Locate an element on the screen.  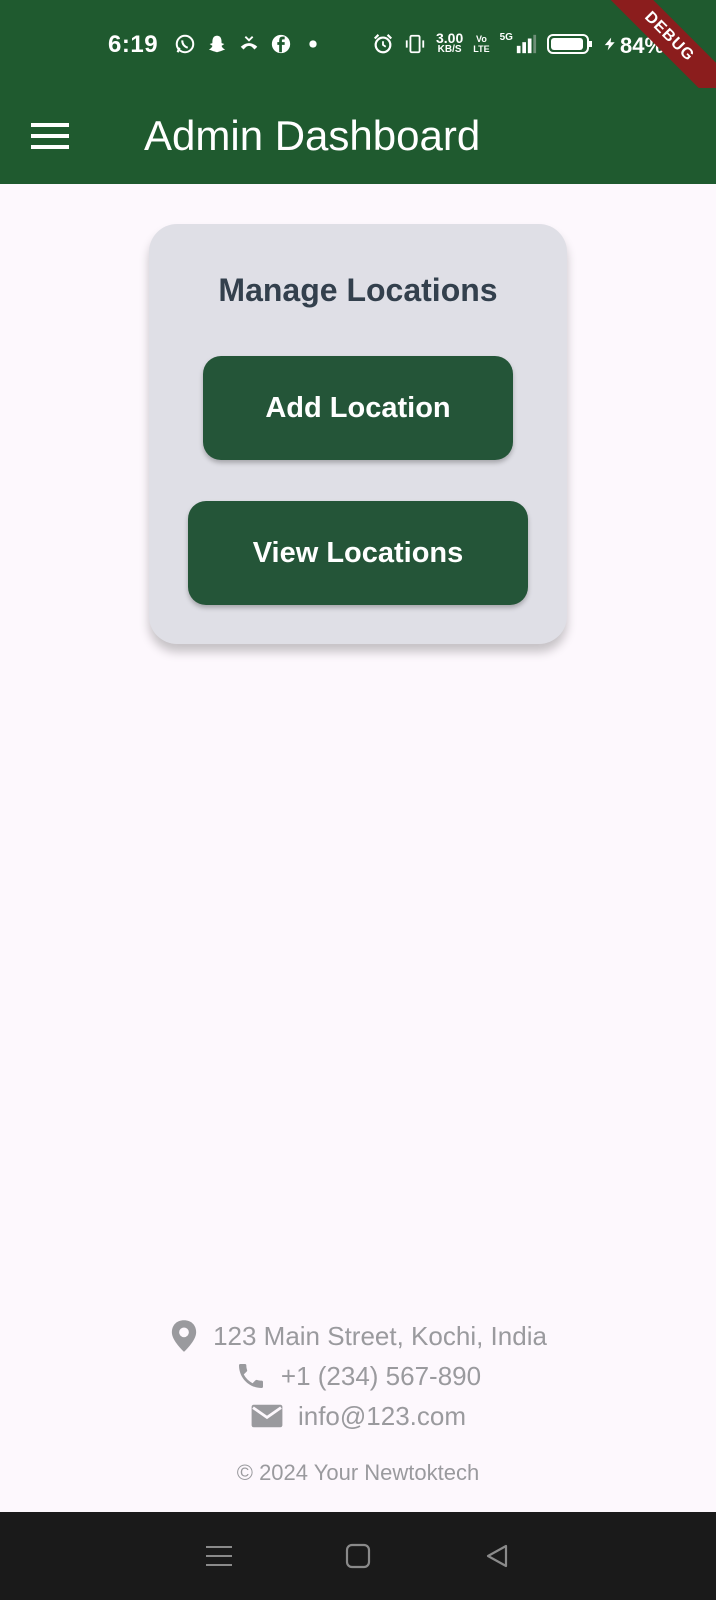
location-pin-icon is located at coordinates (184, 1336).